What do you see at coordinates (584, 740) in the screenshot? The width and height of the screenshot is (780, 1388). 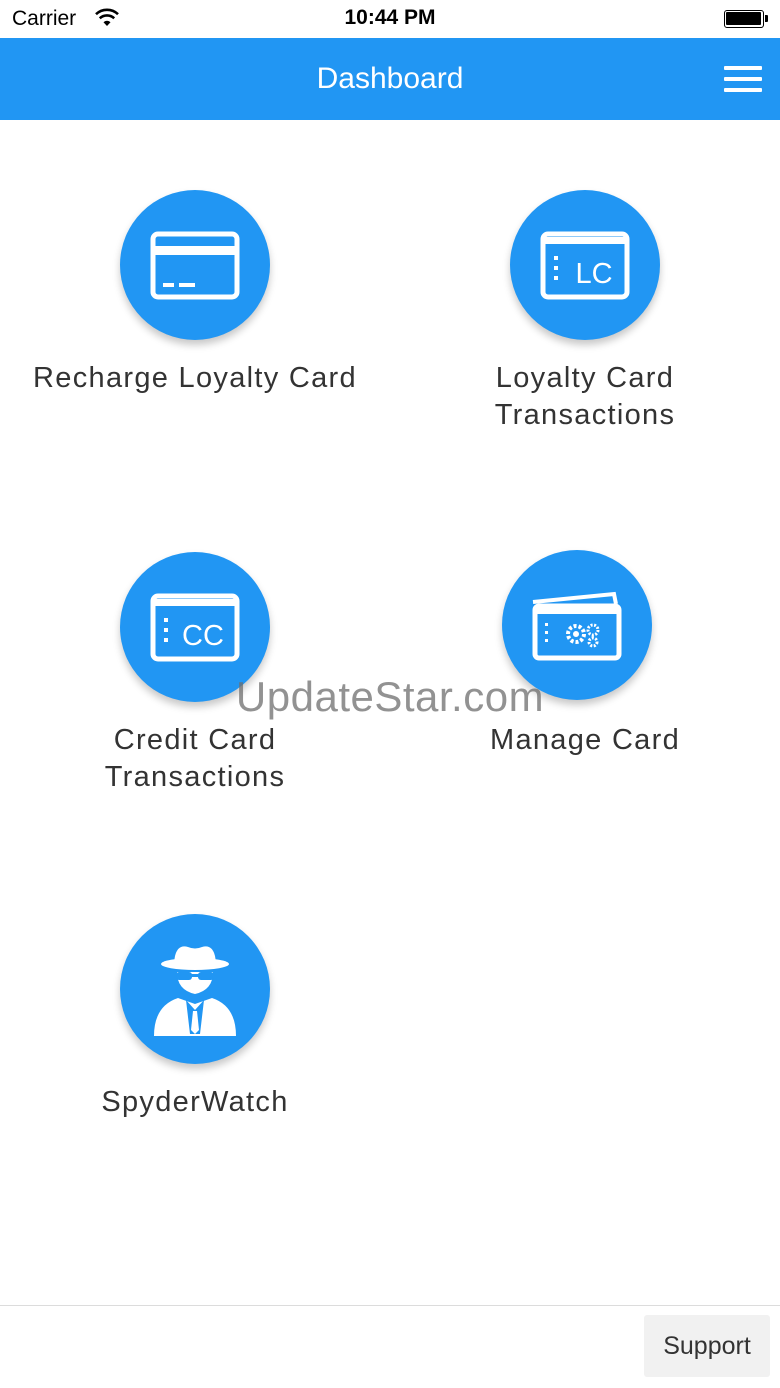 I see `tile-label: Manage Card` at bounding box center [584, 740].